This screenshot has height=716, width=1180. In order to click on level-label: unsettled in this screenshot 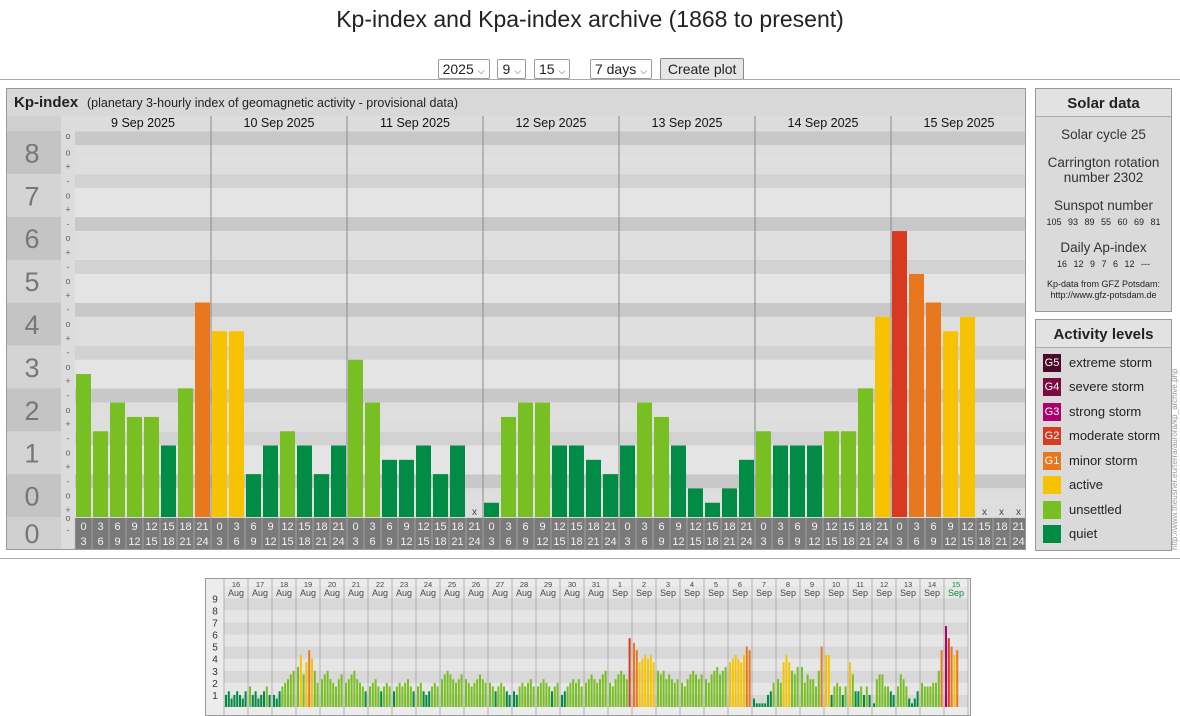, I will do `click(1095, 509)`.